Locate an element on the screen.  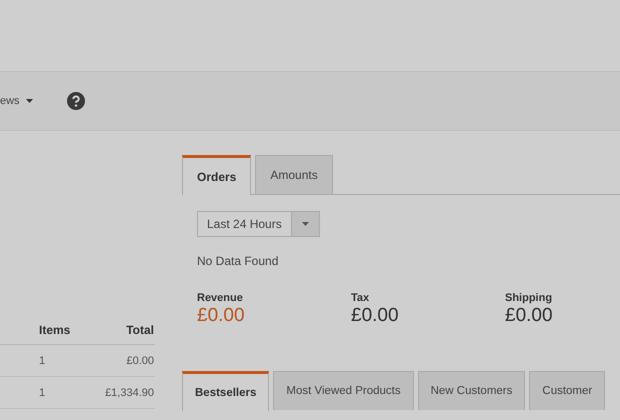
column-header: Items is located at coordinates (61, 330).